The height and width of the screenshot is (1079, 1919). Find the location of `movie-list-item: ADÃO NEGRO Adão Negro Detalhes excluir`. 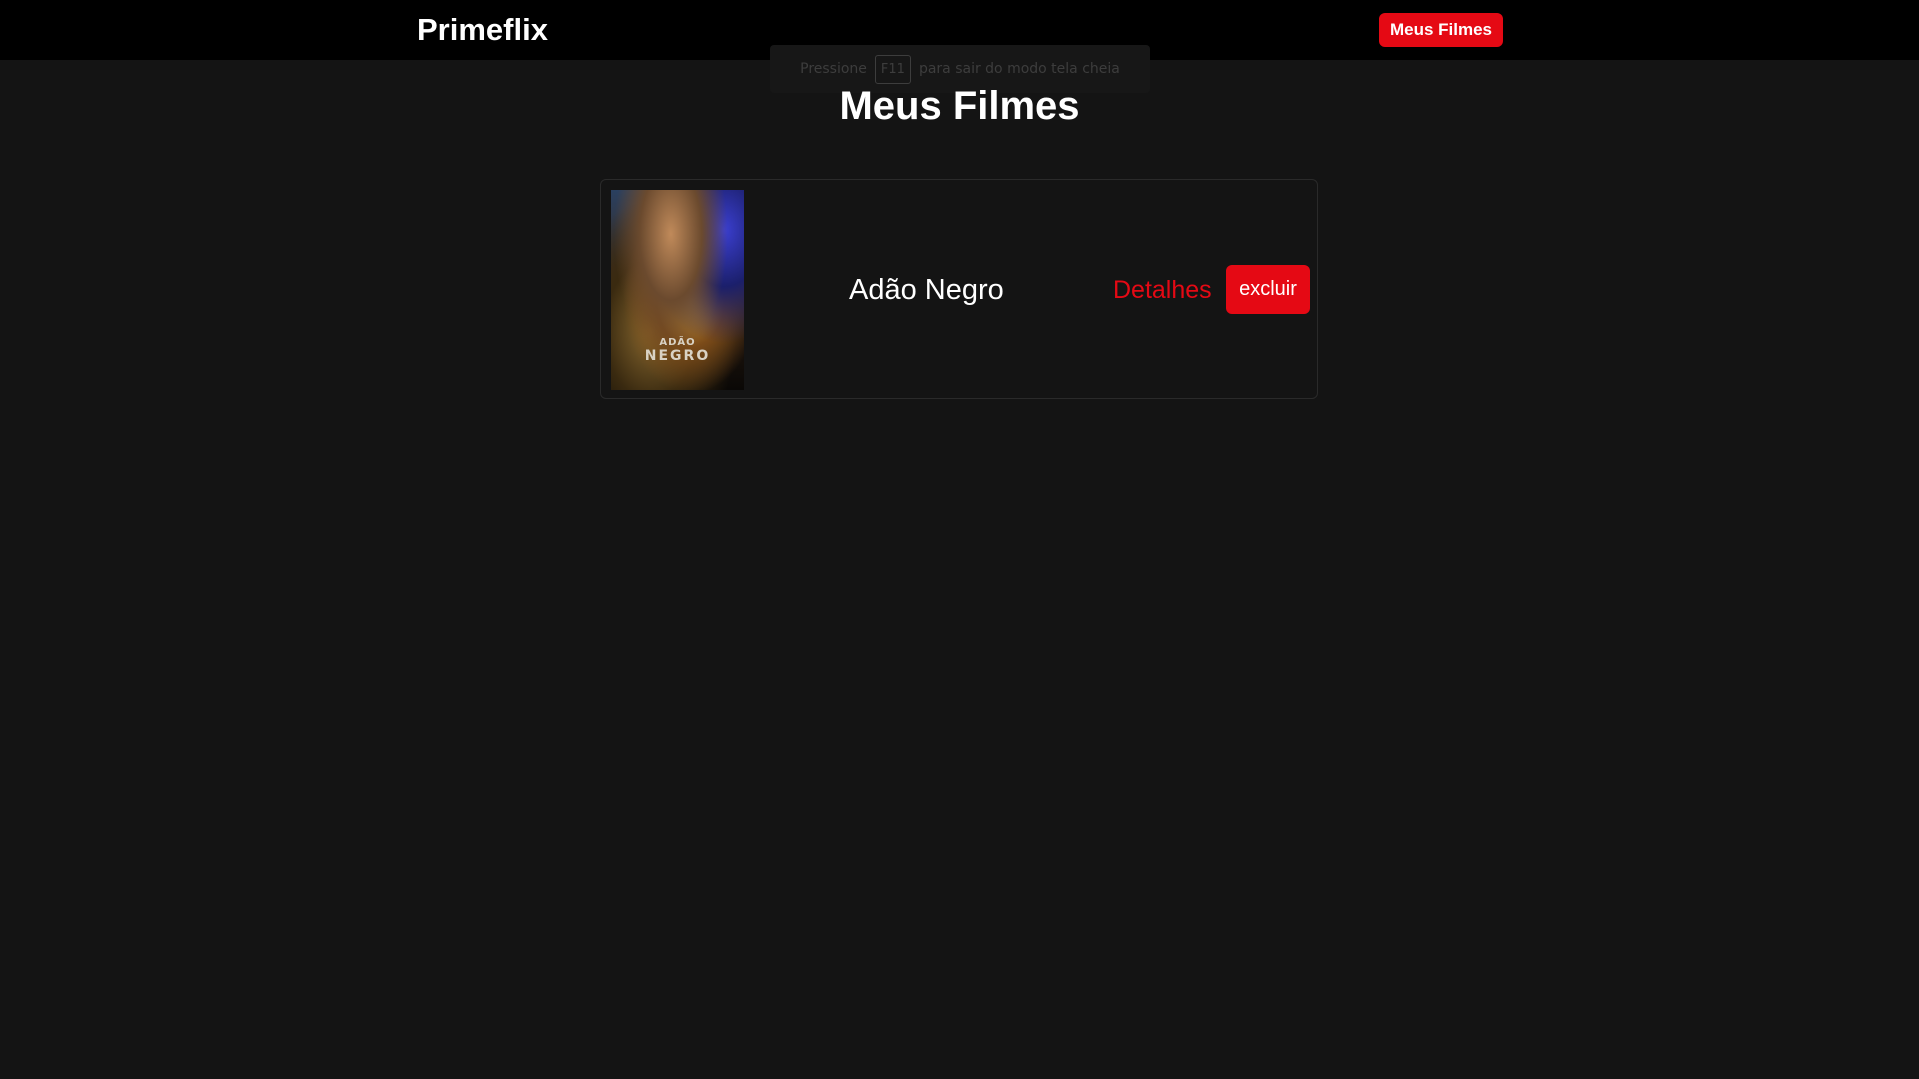

movie-list-item: ADÃO NEGRO Adão Negro Detalhes excluir is located at coordinates (959, 289).